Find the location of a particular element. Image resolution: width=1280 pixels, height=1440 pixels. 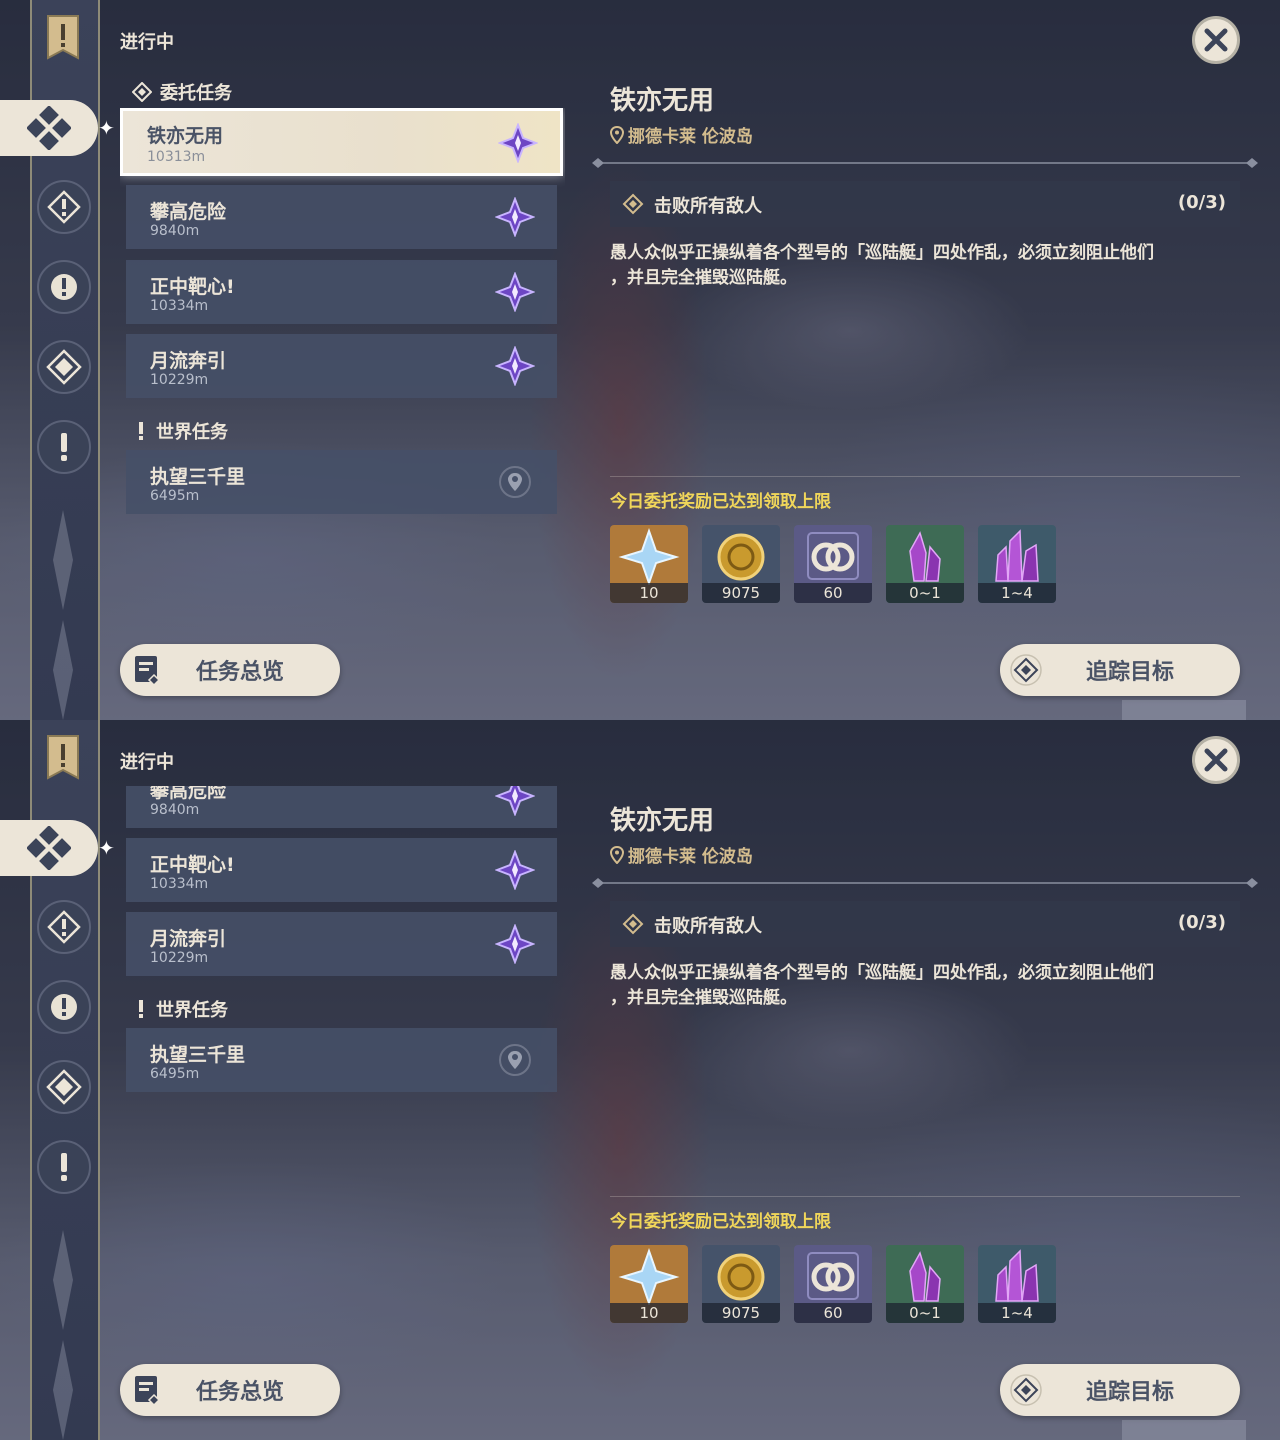

sparkle-icon: ✦ is located at coordinates (106, 848).